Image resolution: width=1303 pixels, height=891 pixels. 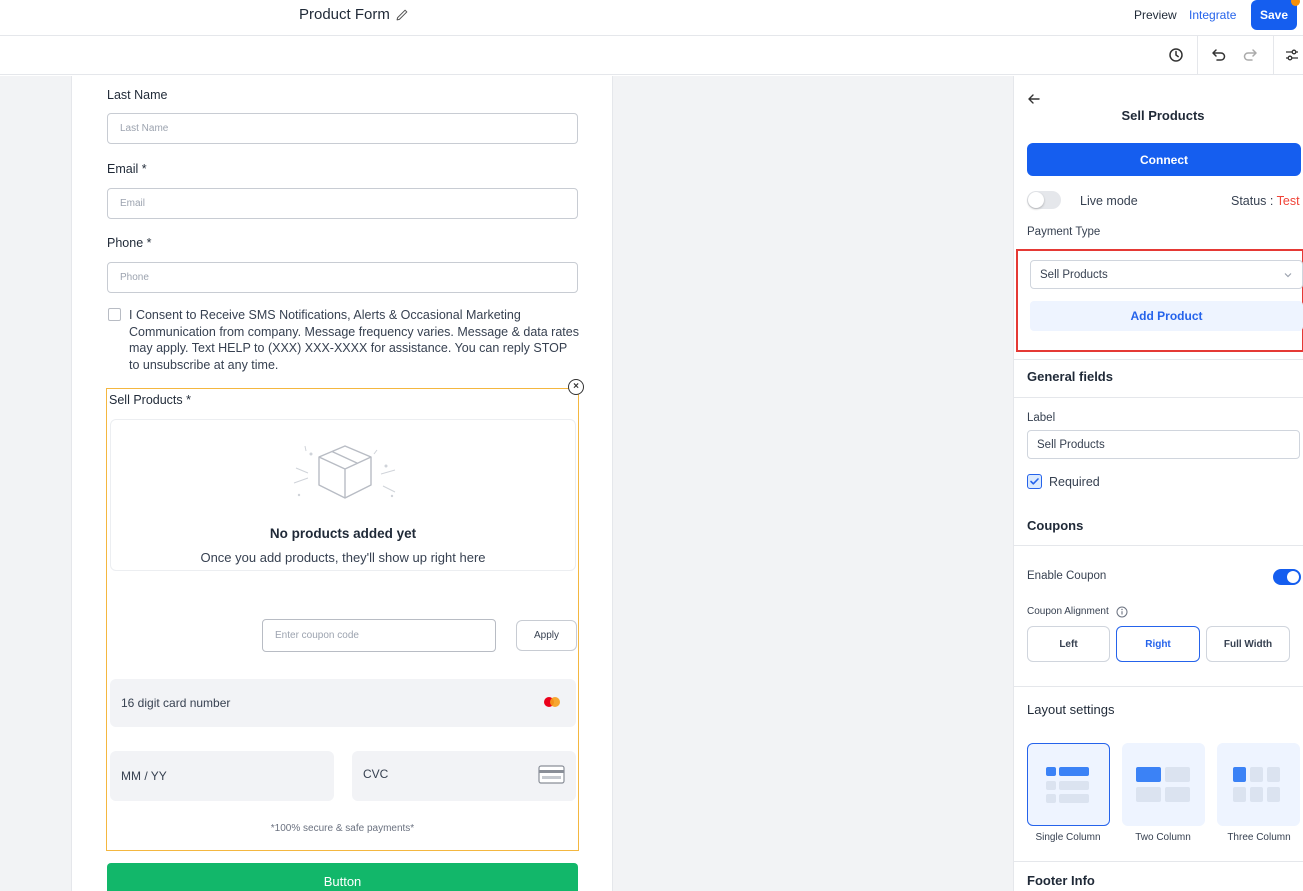 What do you see at coordinates (1164, 159) in the screenshot?
I see `connect-button: Connect` at bounding box center [1164, 159].